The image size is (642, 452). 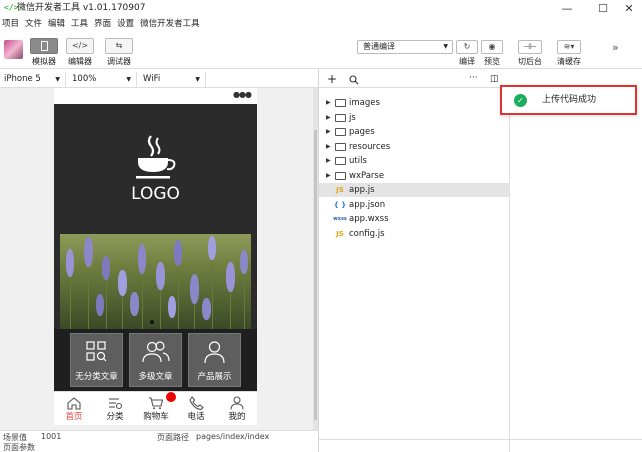 I want to click on tab-label: 电话, so click(x=196, y=417).